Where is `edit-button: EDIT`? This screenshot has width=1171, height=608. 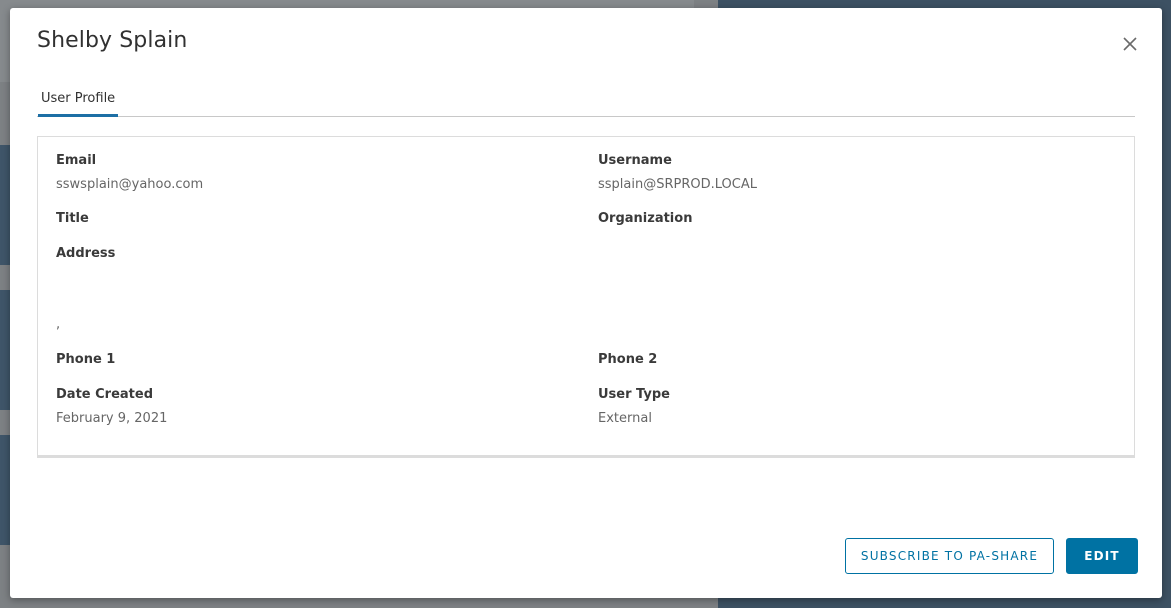 edit-button: EDIT is located at coordinates (1102, 556).